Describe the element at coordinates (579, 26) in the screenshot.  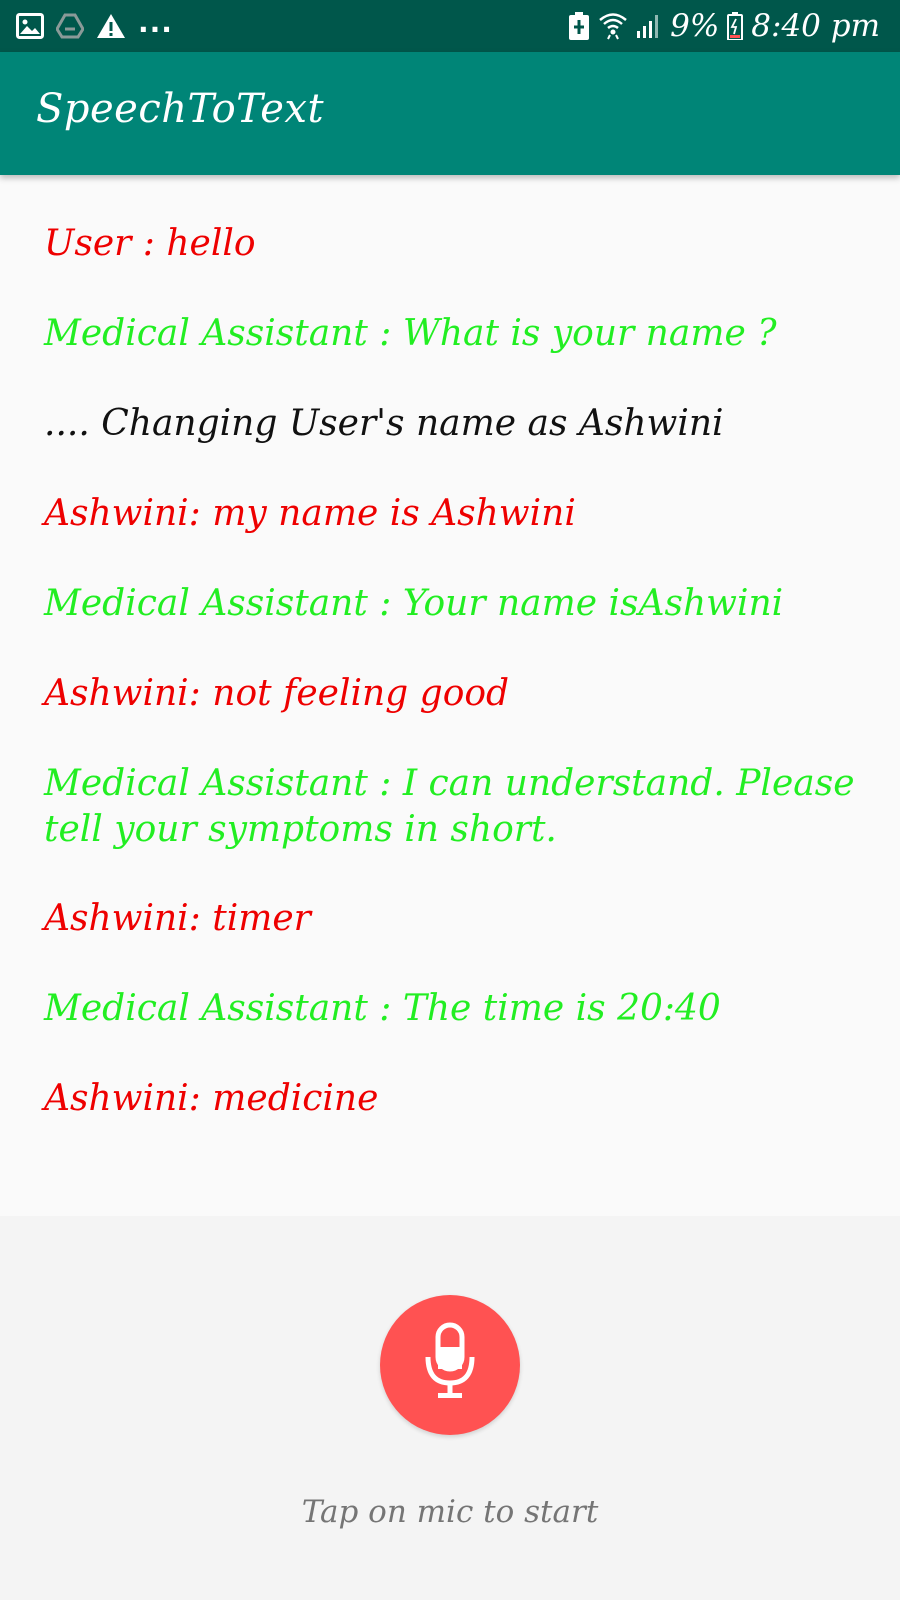
I see `battery-saver-icon` at that location.